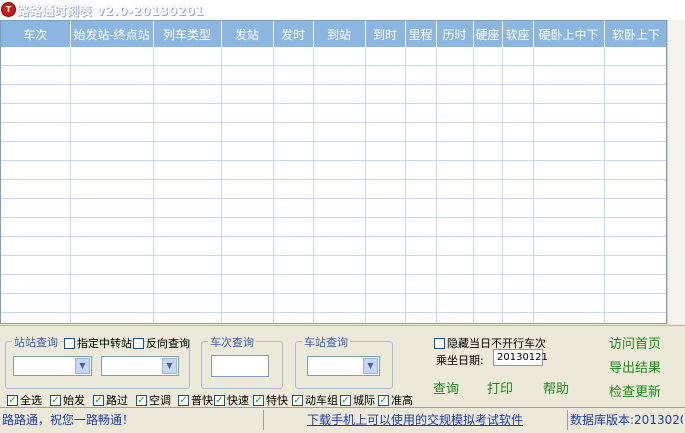 This screenshot has height=433, width=685. What do you see at coordinates (247, 34) in the screenshot?
I see `column-header: 发站` at bounding box center [247, 34].